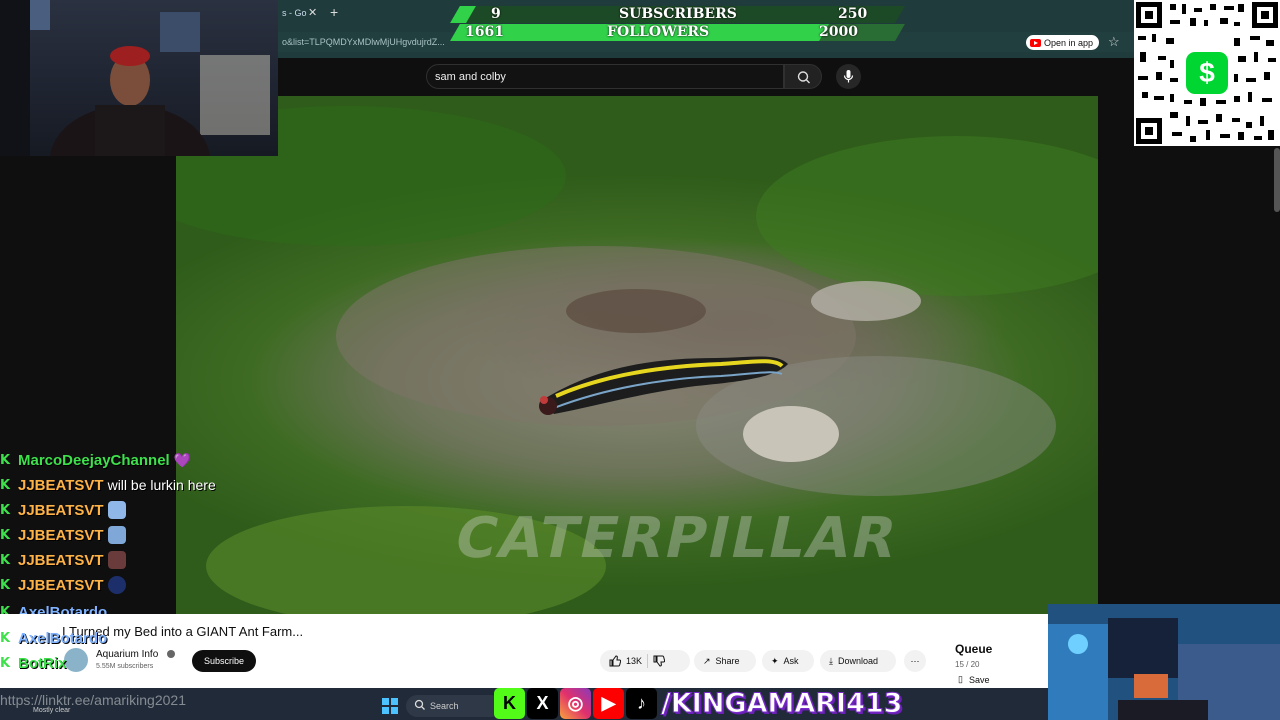 The height and width of the screenshot is (720, 1280). Describe the element at coordinates (659, 661) in the screenshot. I see `thumbs-down-icon` at that location.